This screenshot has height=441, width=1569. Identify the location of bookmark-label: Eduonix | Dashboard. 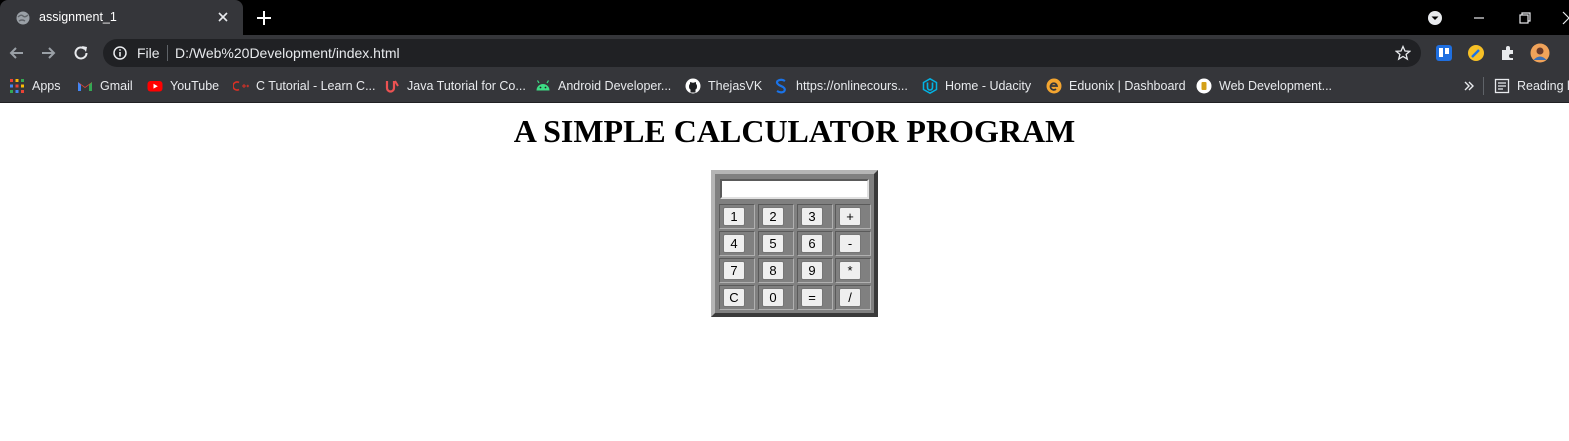
(1127, 86).